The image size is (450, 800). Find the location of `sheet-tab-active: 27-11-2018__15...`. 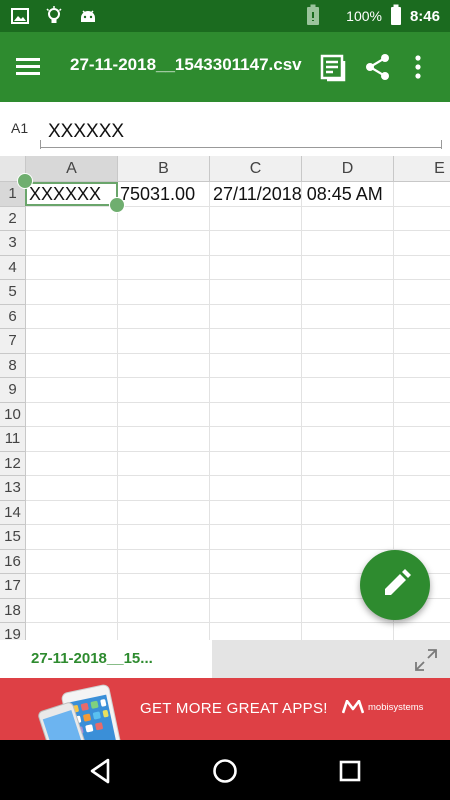

sheet-tab-active: 27-11-2018__15... is located at coordinates (106, 659).